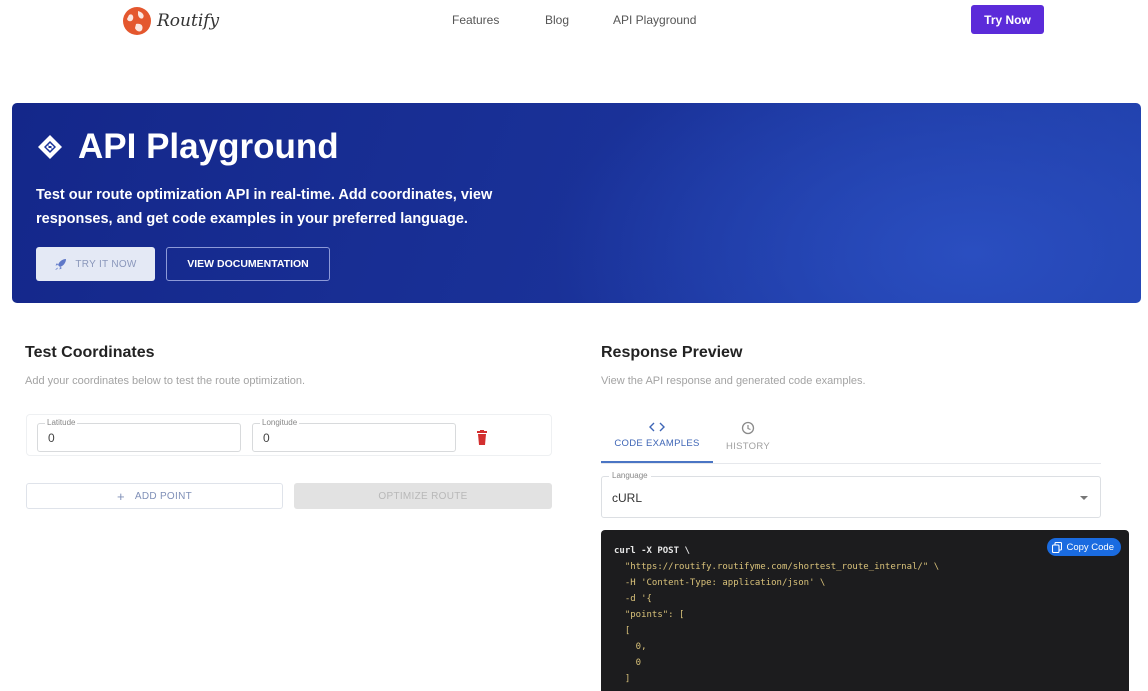  I want to click on language-value: cURL, so click(627, 498).